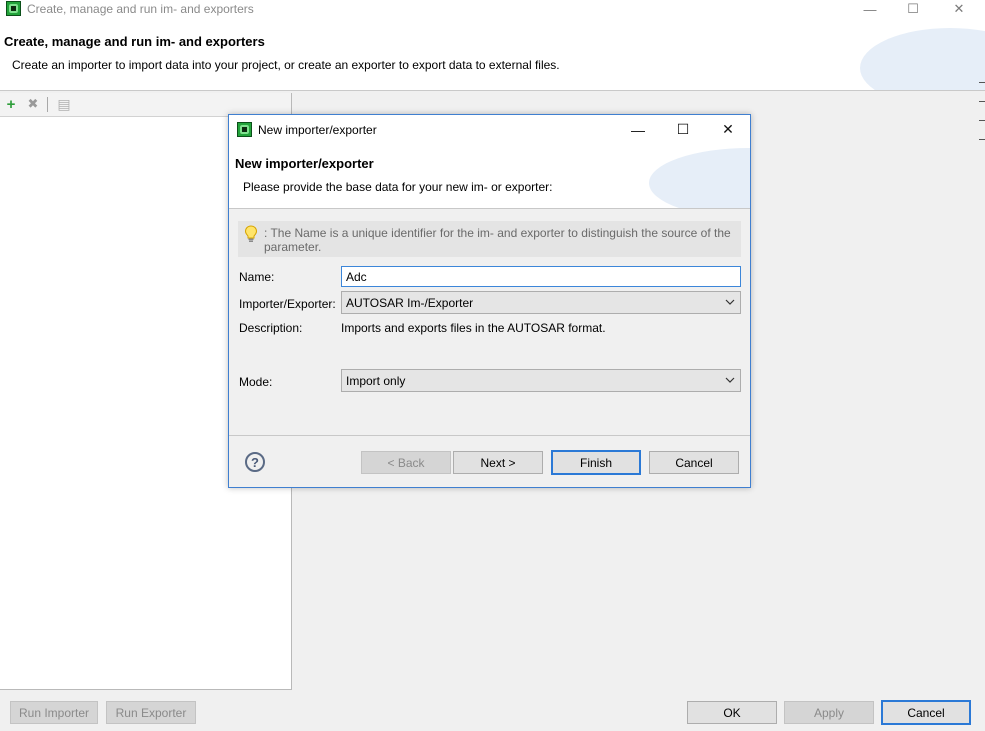 This screenshot has height=731, width=985. I want to click on mode-value: Import only, so click(376, 380).